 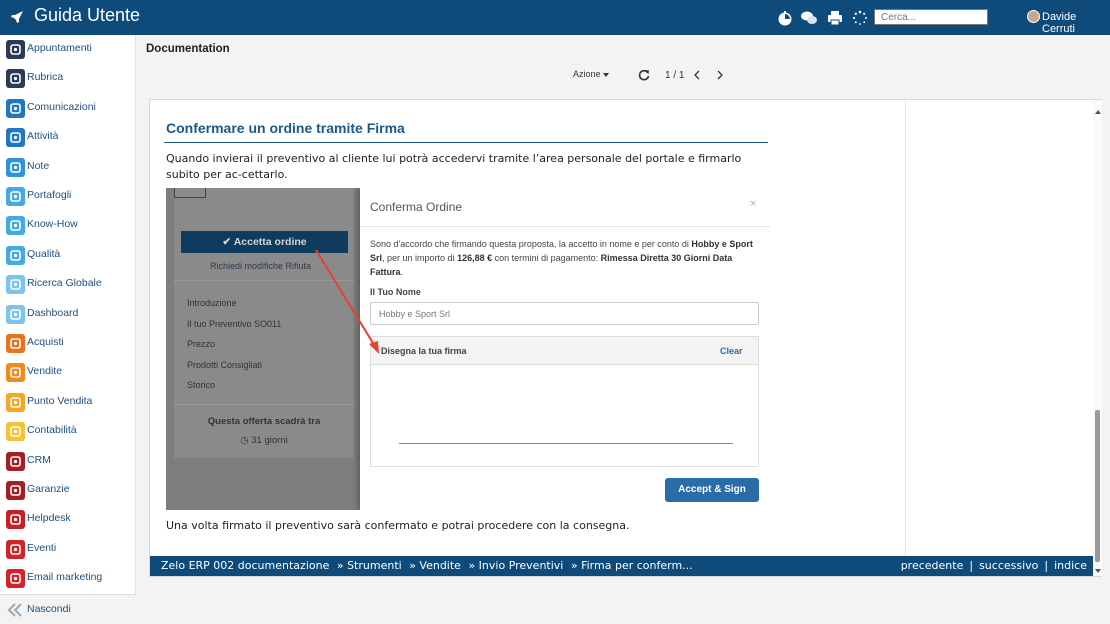 I want to click on search-input, so click(x=931, y=17).